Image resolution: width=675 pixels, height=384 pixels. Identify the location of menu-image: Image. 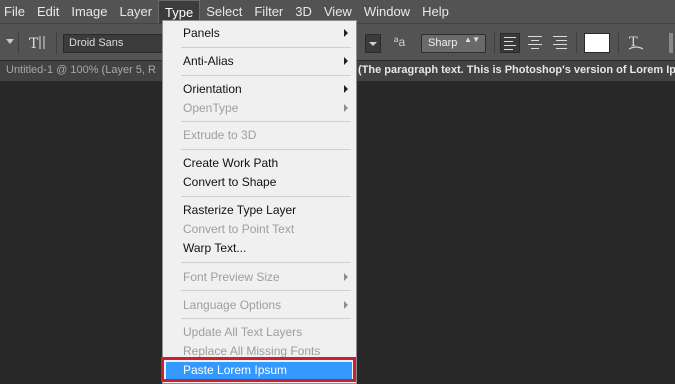
(89, 11).